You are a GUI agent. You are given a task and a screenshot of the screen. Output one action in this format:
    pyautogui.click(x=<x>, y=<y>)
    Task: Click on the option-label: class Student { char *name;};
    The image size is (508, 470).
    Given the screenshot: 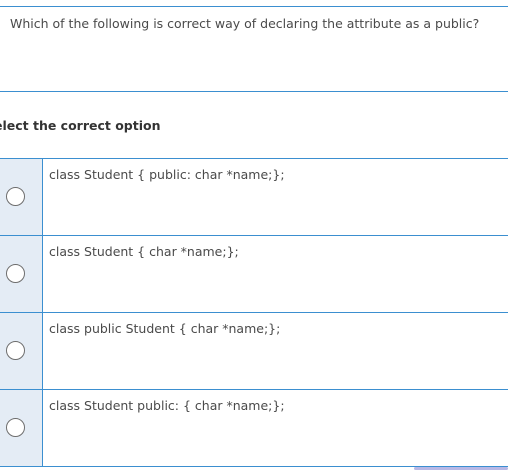 What is the action you would take?
    pyautogui.click(x=141, y=274)
    